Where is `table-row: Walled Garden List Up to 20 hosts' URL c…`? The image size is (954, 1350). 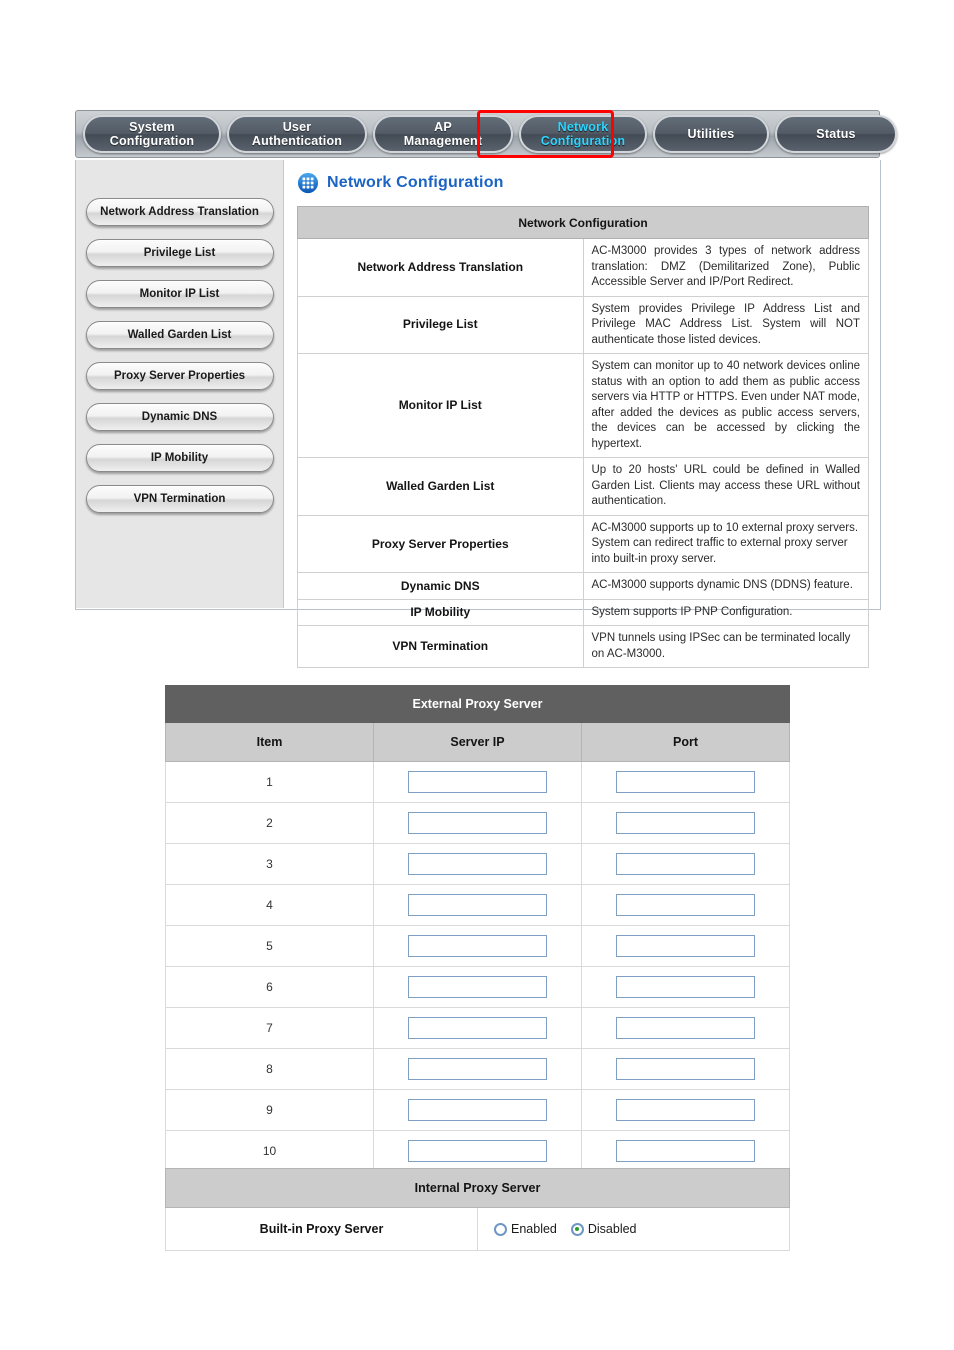 table-row: Walled Garden List Up to 20 hosts' URL c… is located at coordinates (583, 486).